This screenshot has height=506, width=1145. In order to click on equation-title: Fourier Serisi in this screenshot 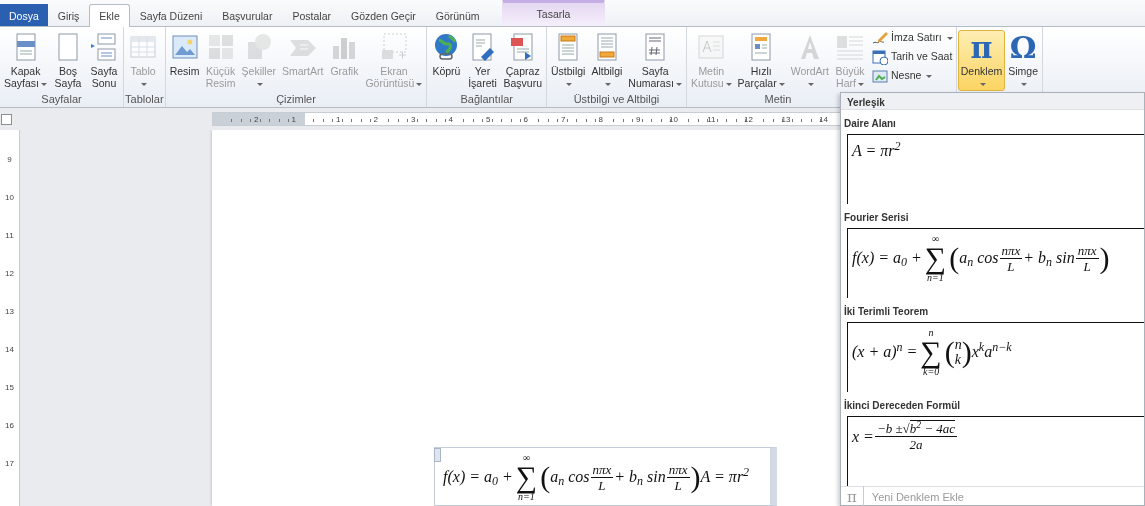, I will do `click(876, 218)`.